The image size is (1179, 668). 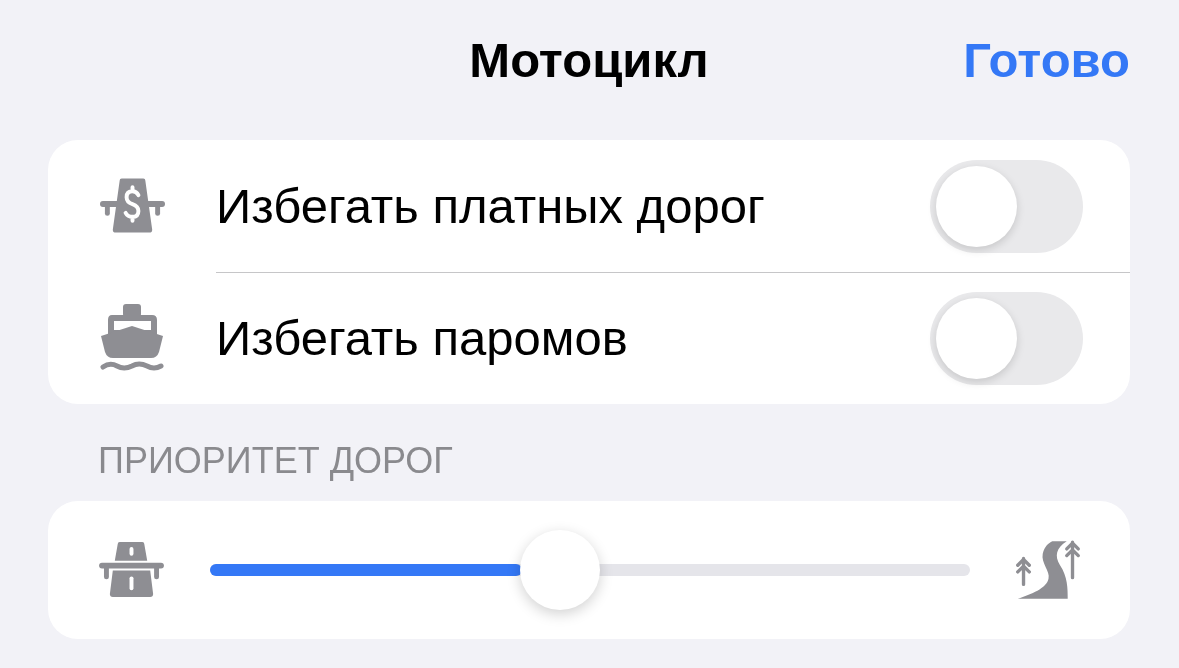 I want to click on screen-title: Мотоцикл, so click(x=589, y=60).